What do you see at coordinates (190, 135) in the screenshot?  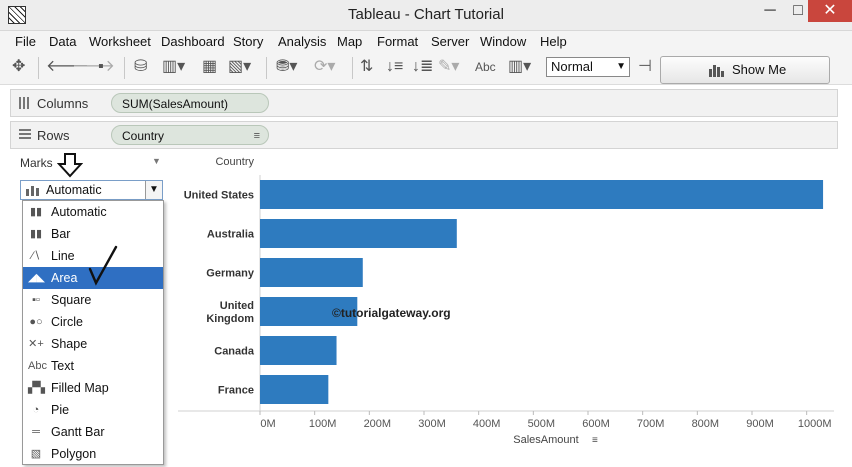 I see `country-pill: Country ≡` at bounding box center [190, 135].